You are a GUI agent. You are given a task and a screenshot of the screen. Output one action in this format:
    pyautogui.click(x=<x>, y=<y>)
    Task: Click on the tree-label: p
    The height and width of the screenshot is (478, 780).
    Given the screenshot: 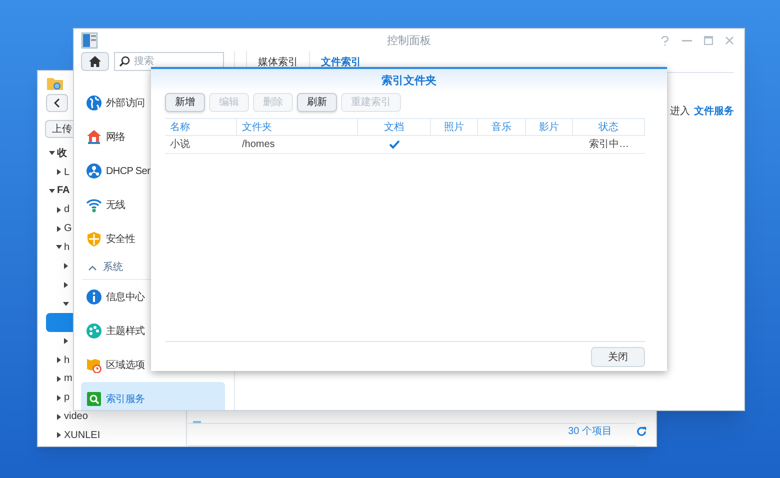 What is the action you would take?
    pyautogui.click(x=67, y=398)
    